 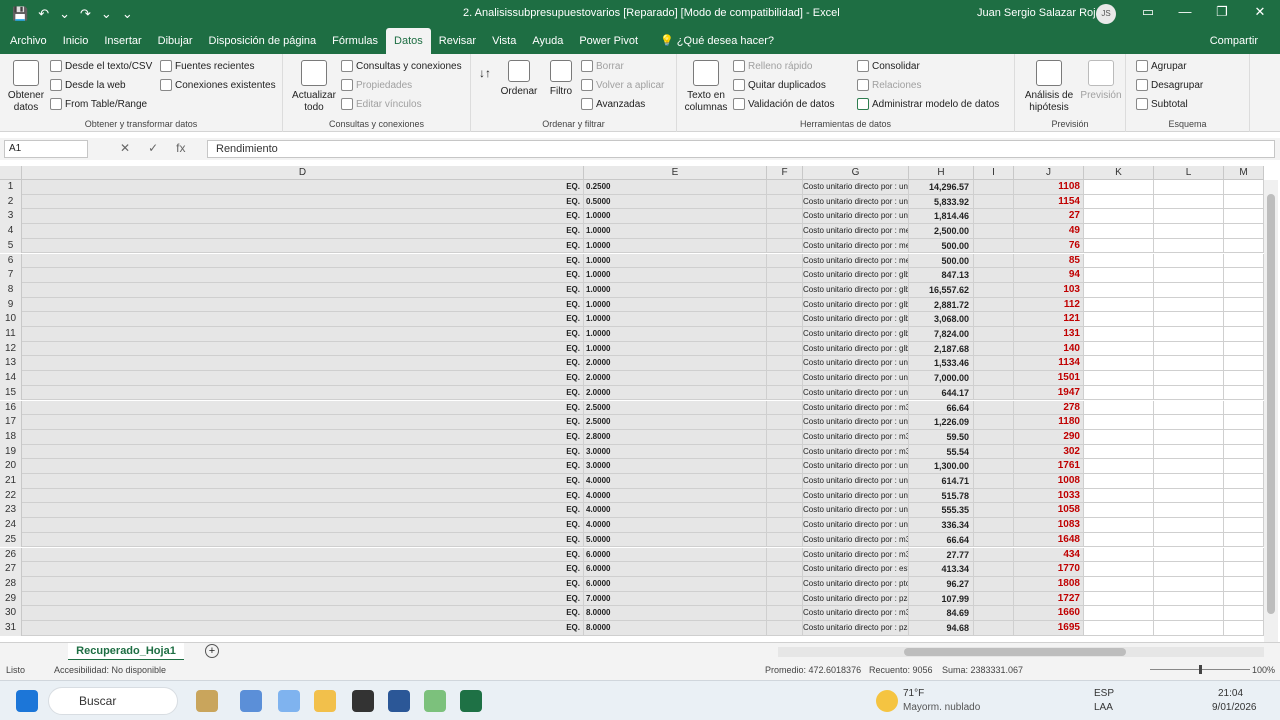 What do you see at coordinates (1049, 569) in the screenshot?
I see `cell-j: 1770` at bounding box center [1049, 569].